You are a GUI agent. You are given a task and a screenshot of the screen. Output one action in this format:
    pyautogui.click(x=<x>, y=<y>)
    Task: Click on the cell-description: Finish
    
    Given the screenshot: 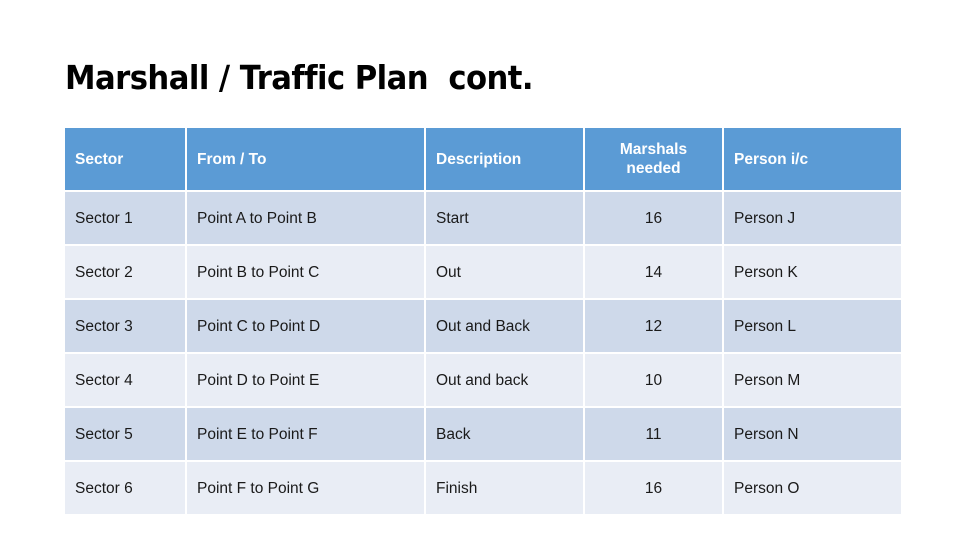 What is the action you would take?
    pyautogui.click(x=504, y=488)
    